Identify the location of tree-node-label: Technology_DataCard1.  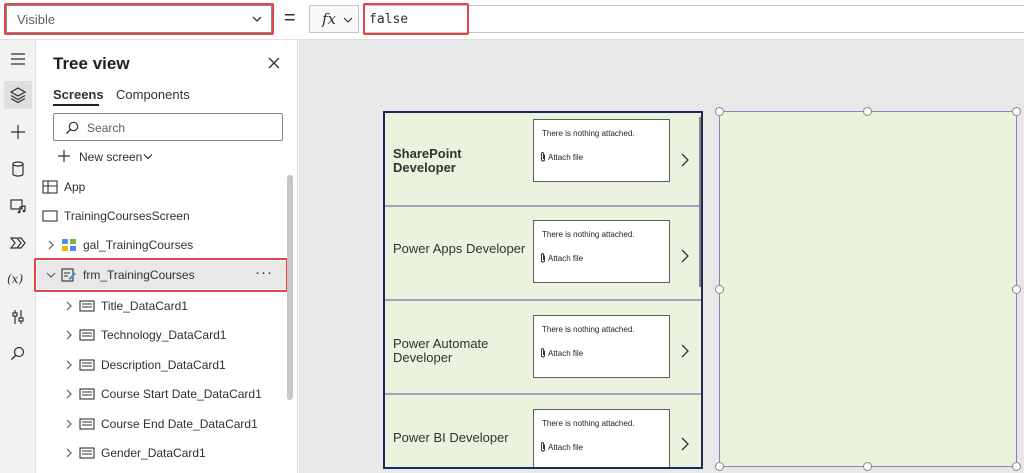
(164, 335).